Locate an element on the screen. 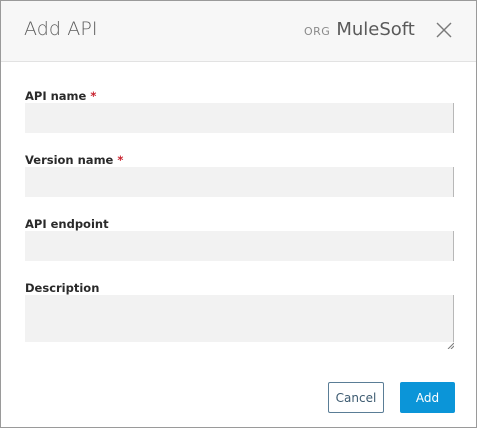 This screenshot has height=428, width=477. cancel-button: Cancel is located at coordinates (356, 397).